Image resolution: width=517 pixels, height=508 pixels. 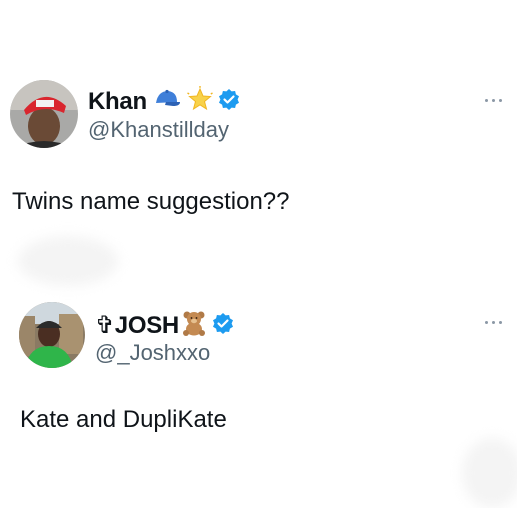 What do you see at coordinates (194, 325) in the screenshot?
I see `teddy-bear-icon` at bounding box center [194, 325].